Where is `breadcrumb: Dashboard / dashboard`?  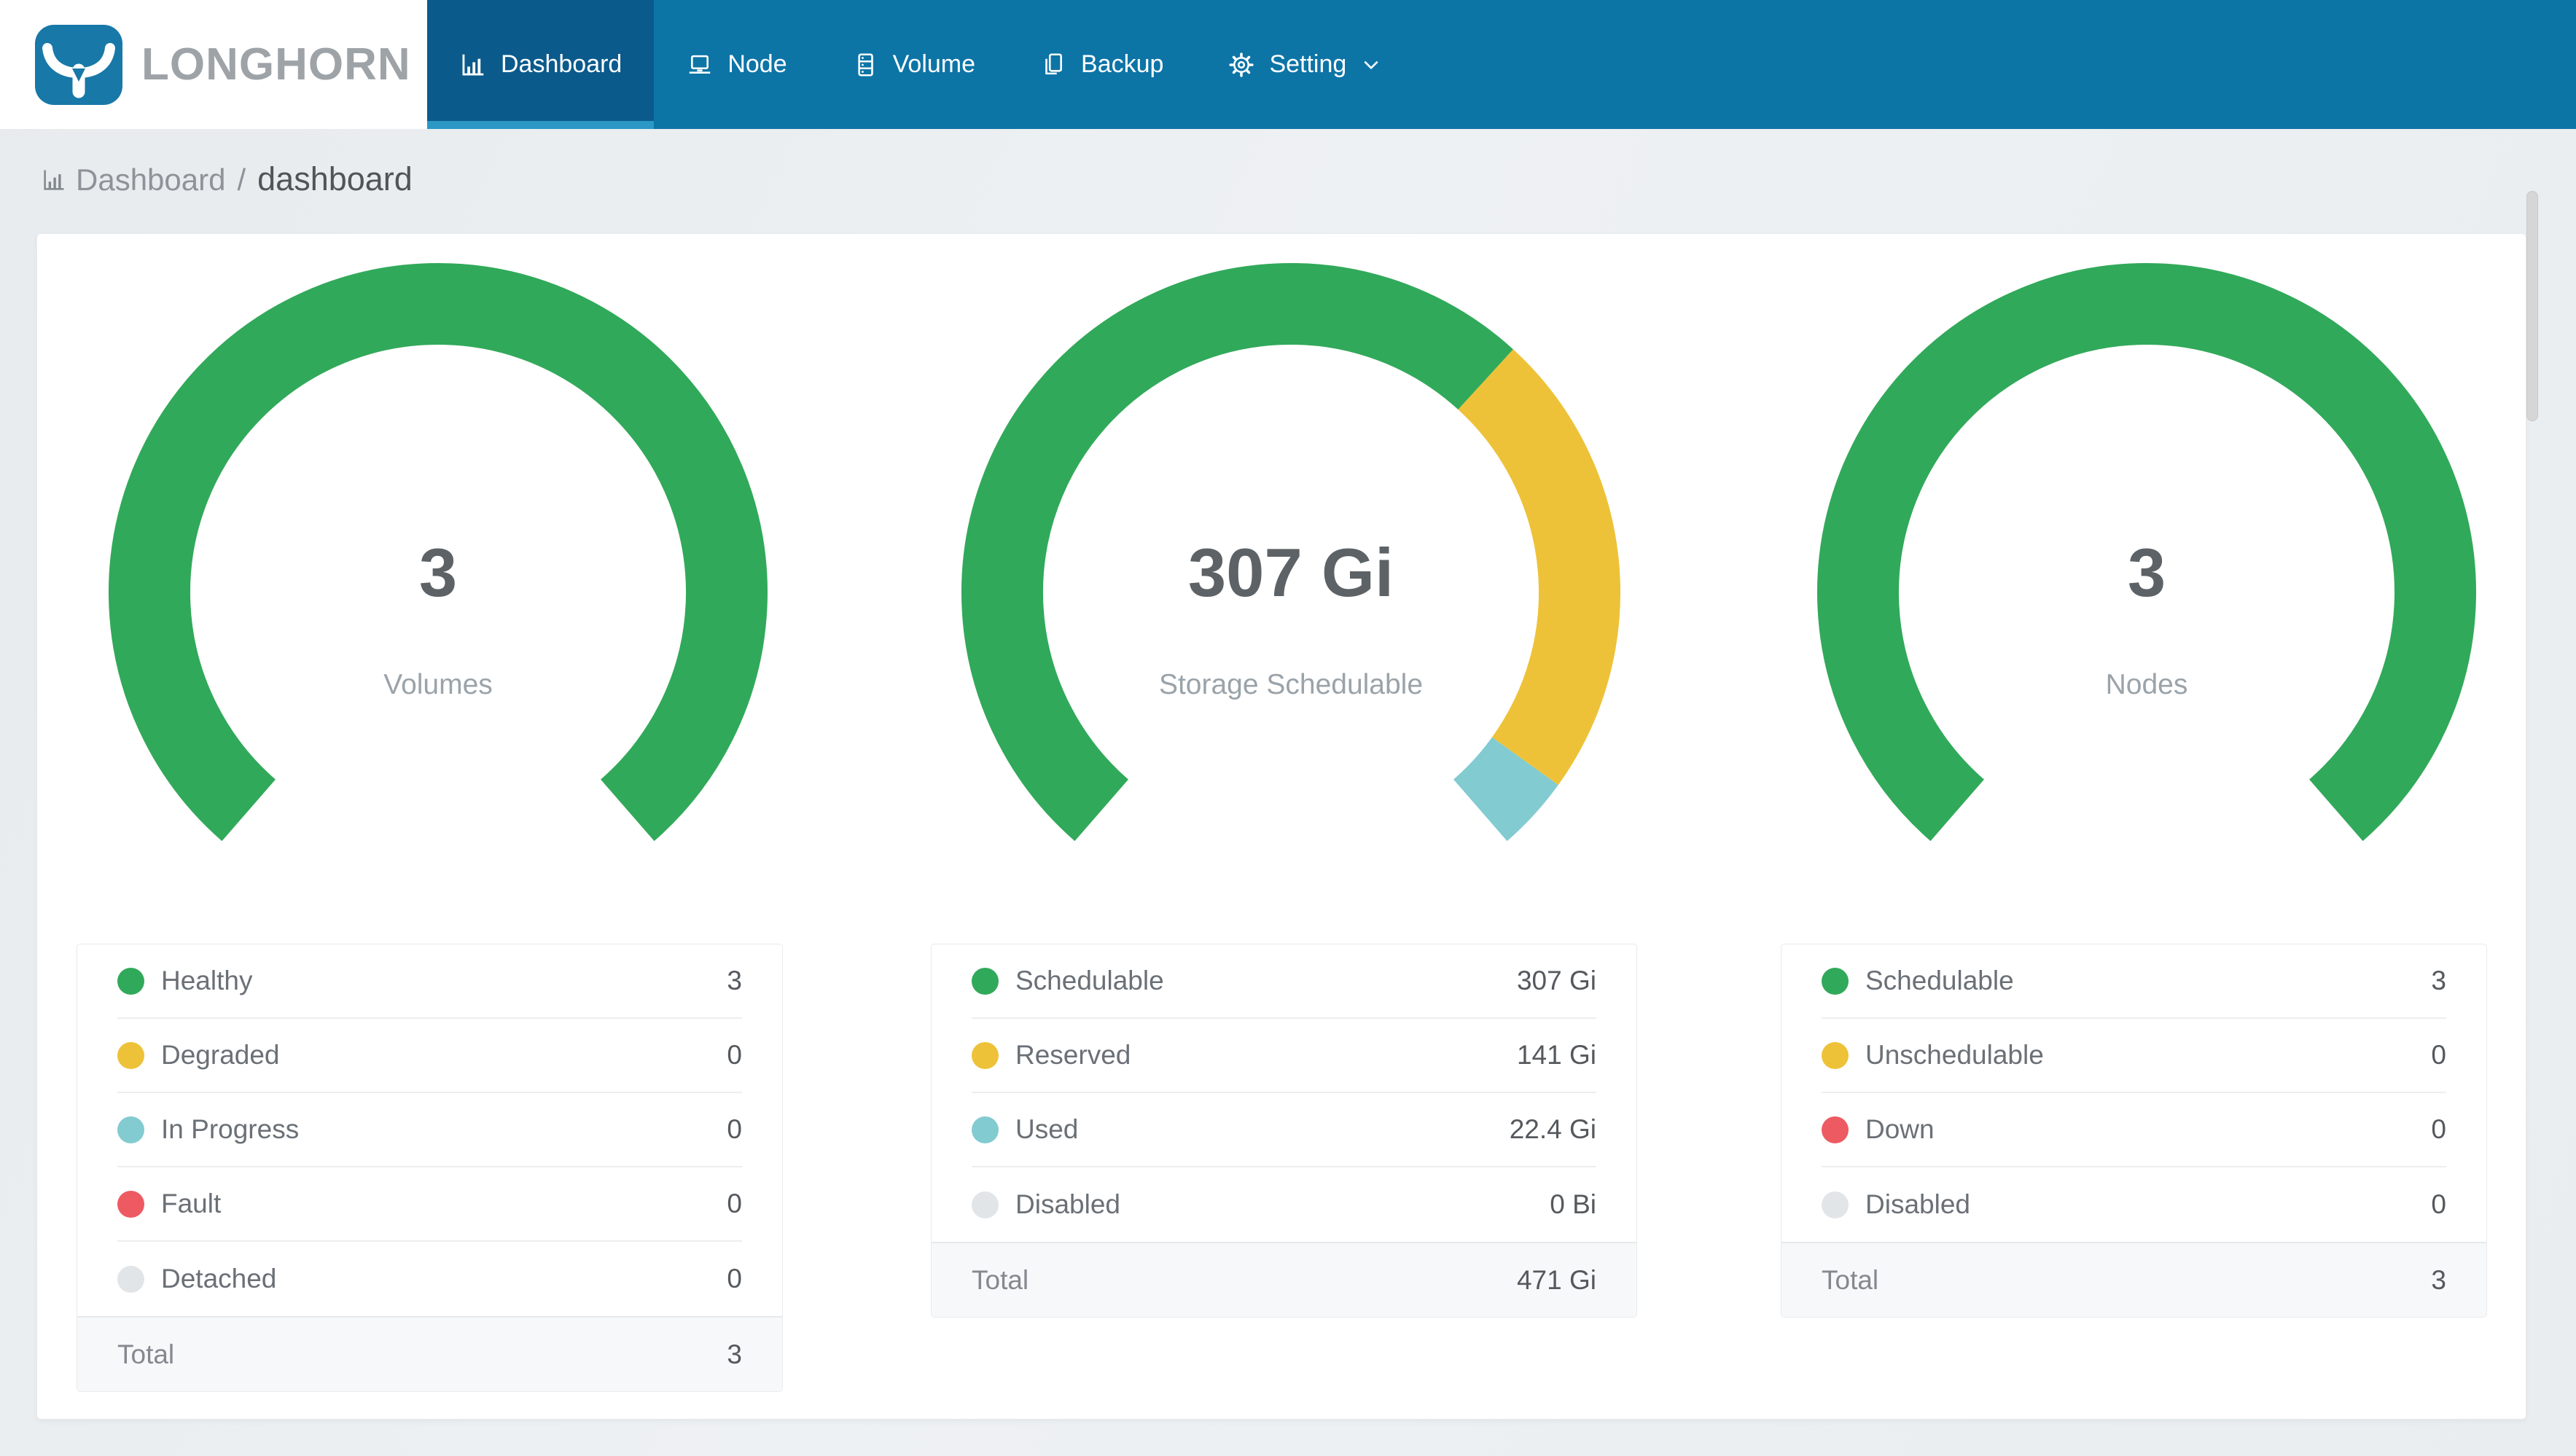 breadcrumb: Dashboard / dashboard is located at coordinates (227, 179).